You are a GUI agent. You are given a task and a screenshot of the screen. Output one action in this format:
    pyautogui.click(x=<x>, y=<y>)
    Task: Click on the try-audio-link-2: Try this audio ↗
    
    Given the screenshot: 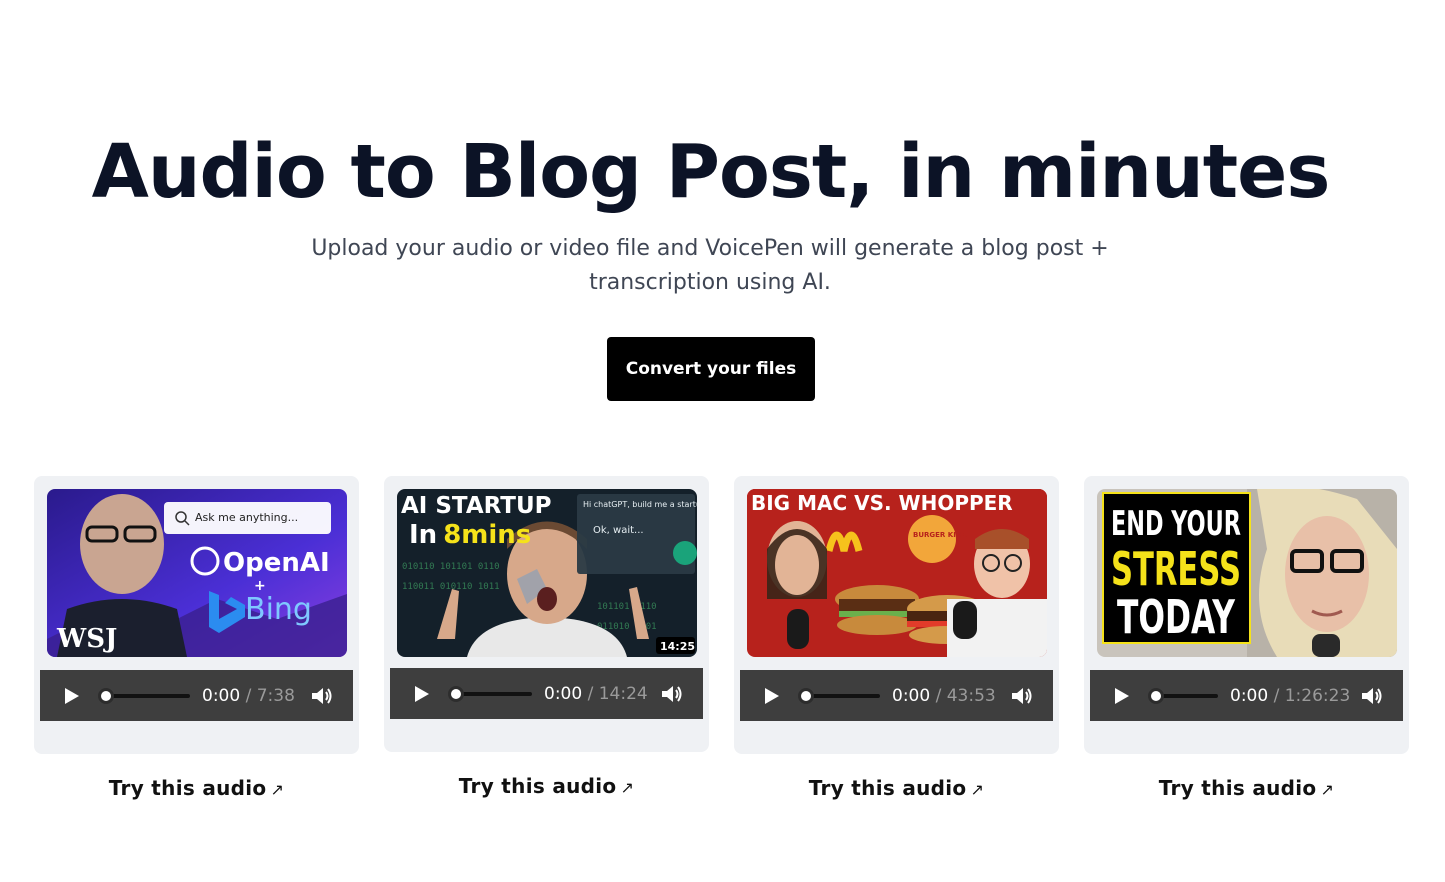 What is the action you would take?
    pyautogui.click(x=546, y=786)
    